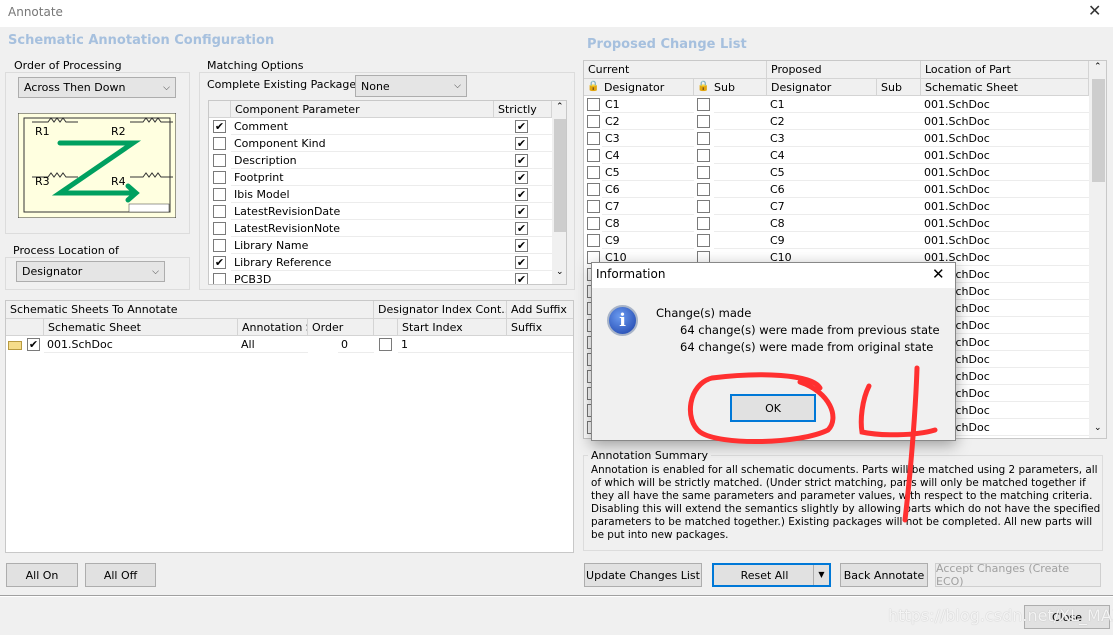  What do you see at coordinates (899, 87) in the screenshot?
I see `header-proposed-sub: Sub` at bounding box center [899, 87].